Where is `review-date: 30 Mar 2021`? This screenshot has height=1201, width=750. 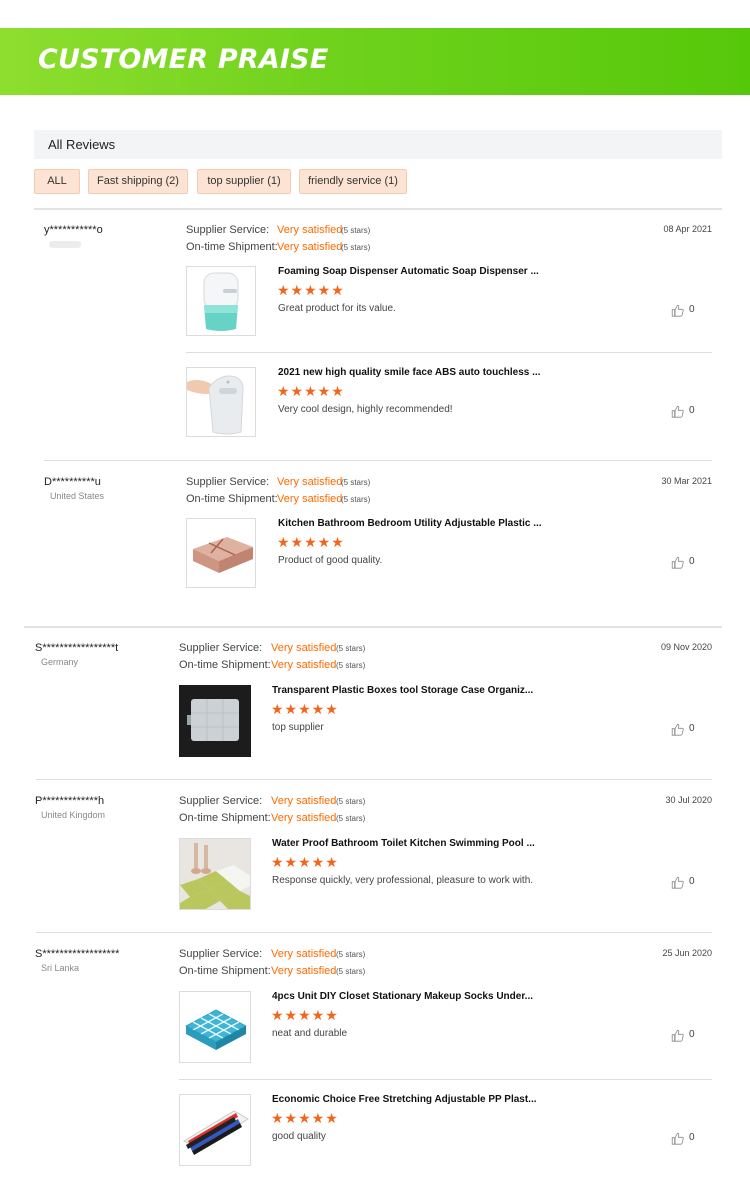
review-date: 30 Mar 2021 is located at coordinates (686, 481).